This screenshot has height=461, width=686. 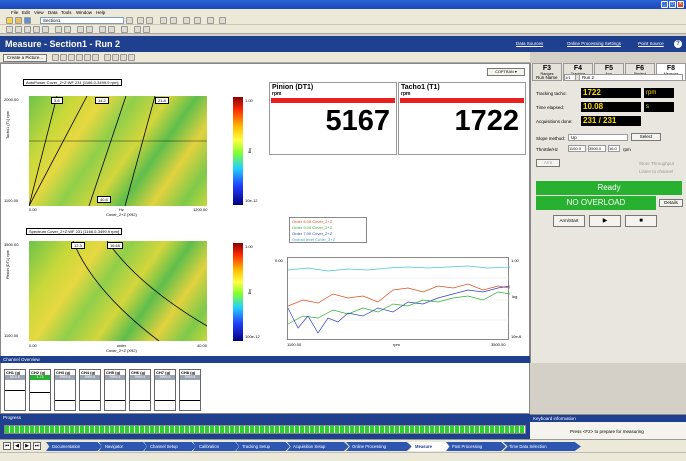 I want to click on help-icon: ?, so click(x=678, y=44).